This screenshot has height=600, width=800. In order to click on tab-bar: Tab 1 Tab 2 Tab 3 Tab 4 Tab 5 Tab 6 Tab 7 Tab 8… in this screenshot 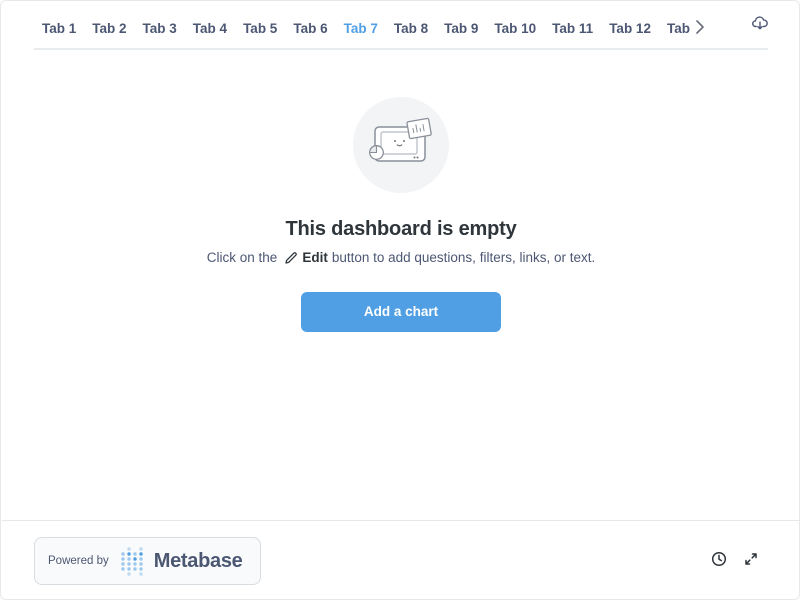, I will do `click(401, 29)`.